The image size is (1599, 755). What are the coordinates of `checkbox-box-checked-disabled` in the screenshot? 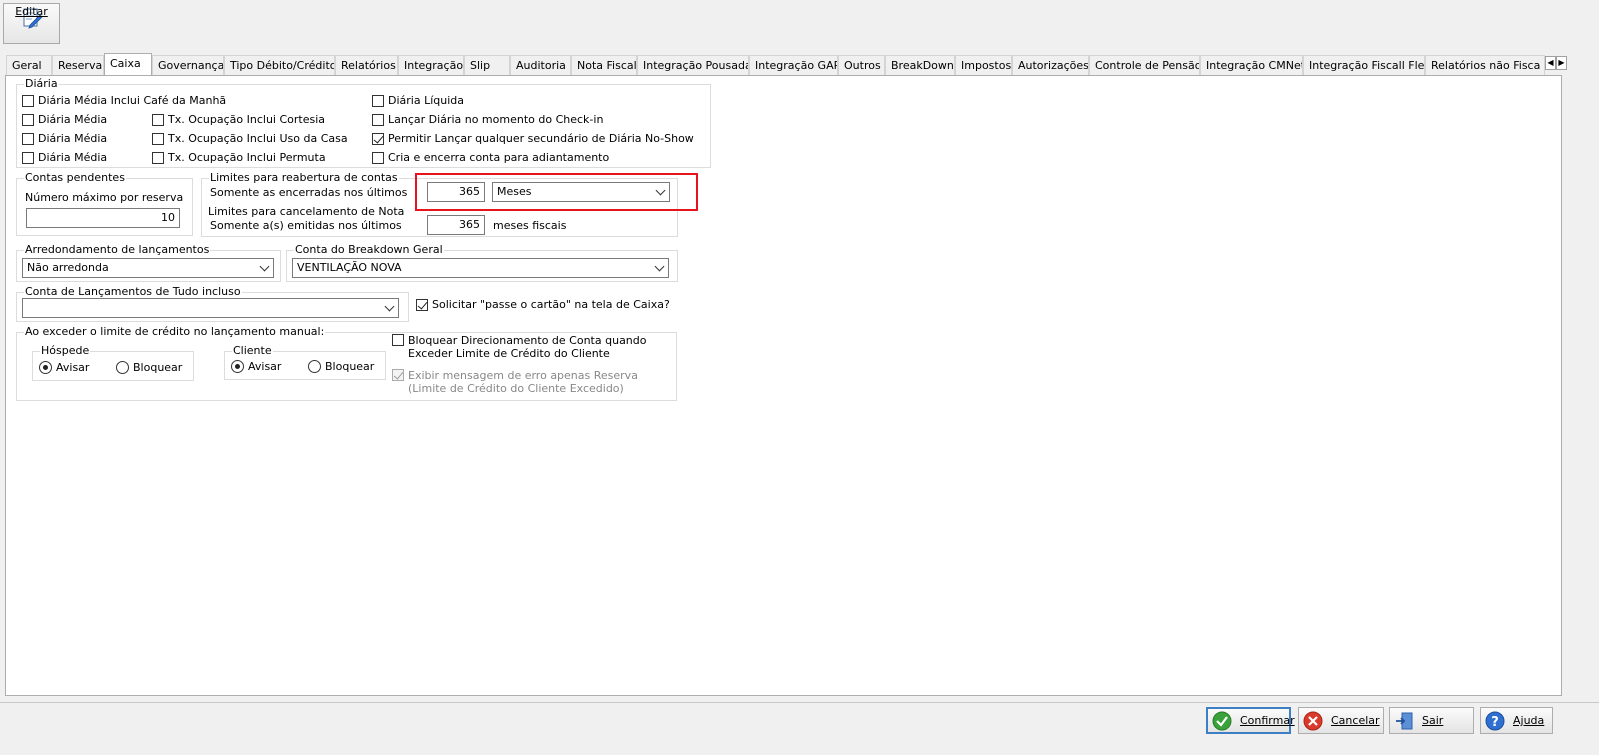 It's located at (398, 375).